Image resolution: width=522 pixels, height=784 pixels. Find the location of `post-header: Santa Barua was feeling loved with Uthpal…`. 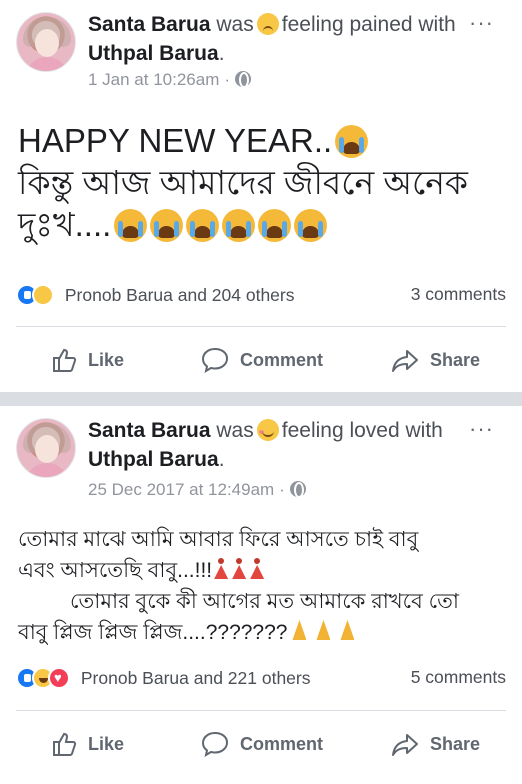

post-header: Santa Barua was feeling loved with Uthpal… is located at coordinates (261, 456).